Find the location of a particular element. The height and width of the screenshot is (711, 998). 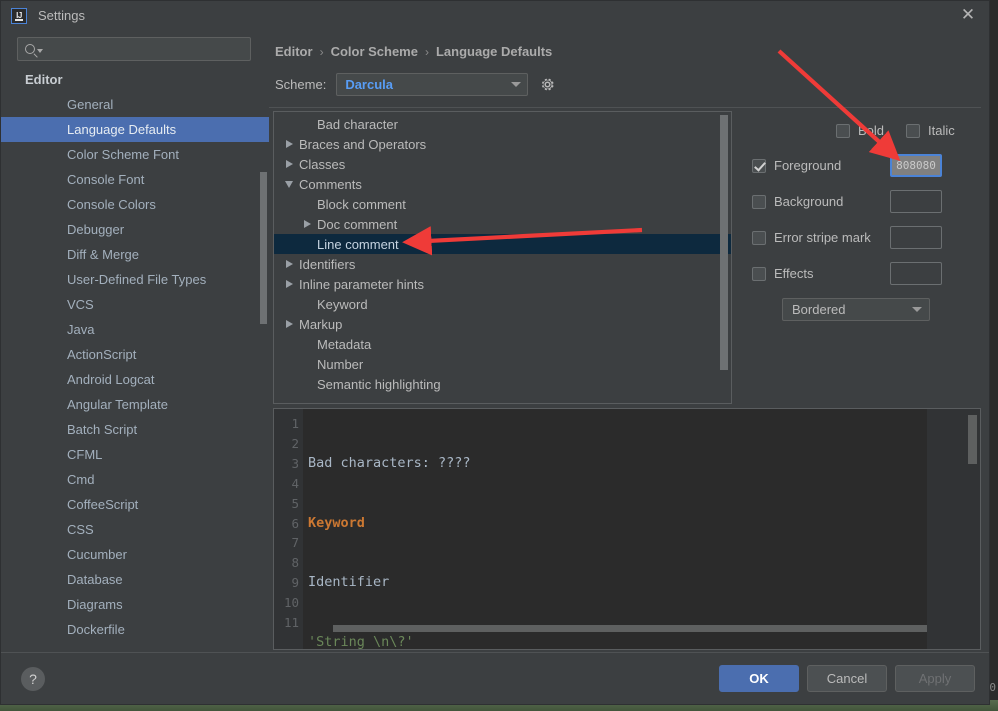

attribute-node-semantic-highlighting: Semantic highlighting is located at coordinates (502, 384).